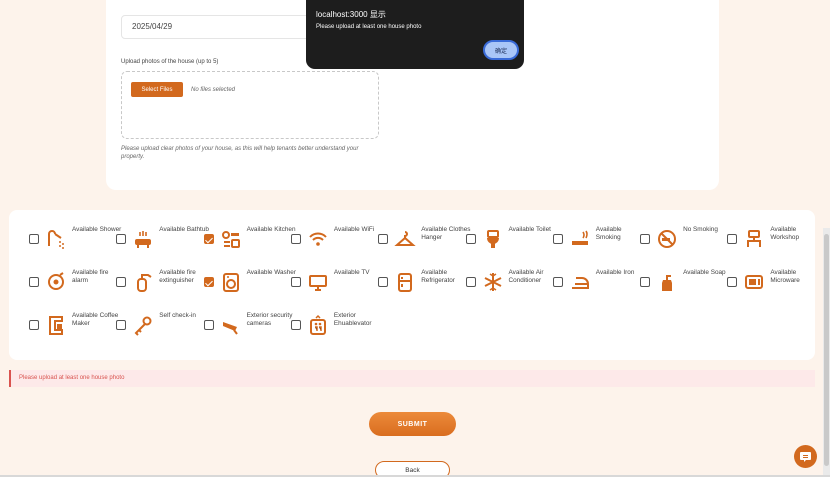 The width and height of the screenshot is (830, 477). What do you see at coordinates (579, 237) in the screenshot?
I see `smoking-icon` at bounding box center [579, 237].